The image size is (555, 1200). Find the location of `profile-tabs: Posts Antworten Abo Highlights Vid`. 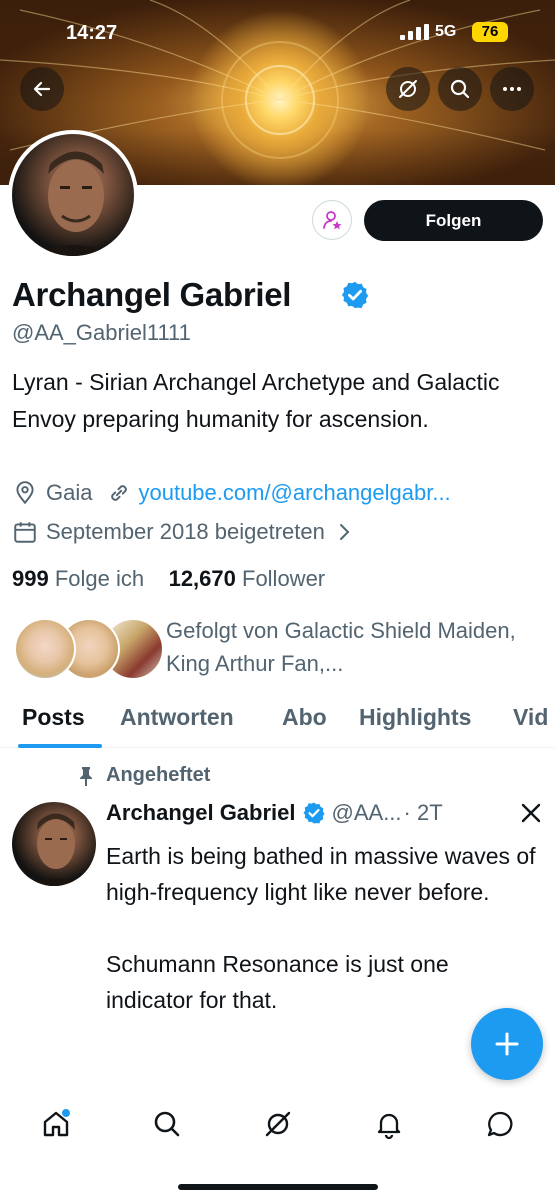

profile-tabs: Posts Antworten Abo Highlights Vid is located at coordinates (277, 724).